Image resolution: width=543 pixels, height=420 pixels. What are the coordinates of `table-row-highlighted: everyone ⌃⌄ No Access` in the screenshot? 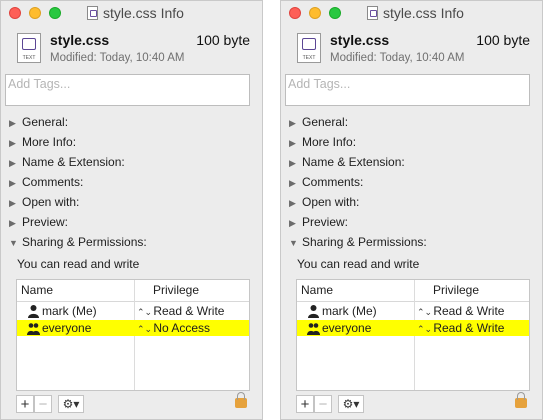 It's located at (133, 328).